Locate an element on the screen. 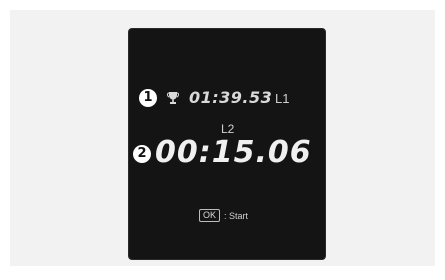  start-hint-text: : Start is located at coordinates (236, 215).